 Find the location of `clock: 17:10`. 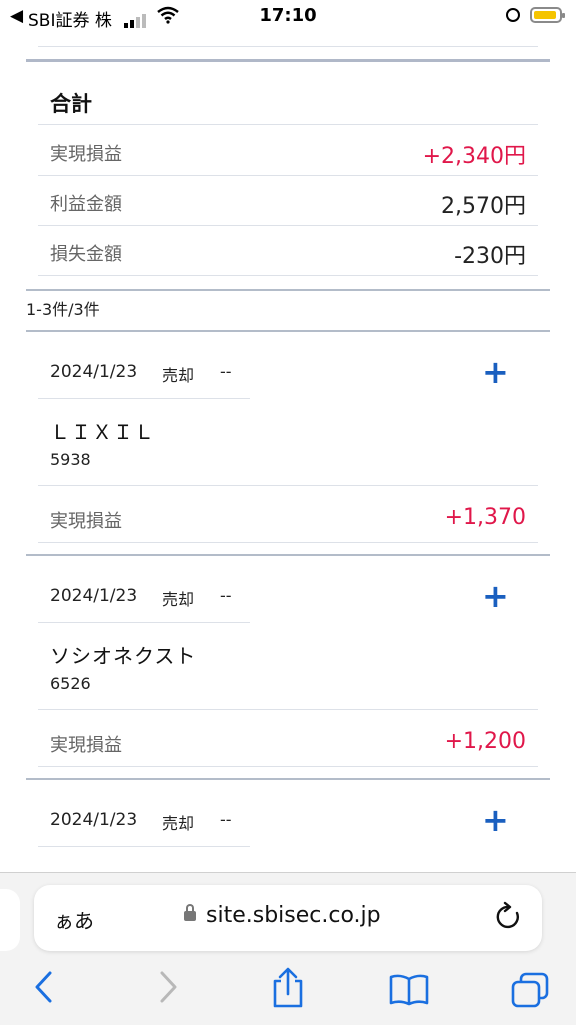

clock: 17:10 is located at coordinates (288, 15).